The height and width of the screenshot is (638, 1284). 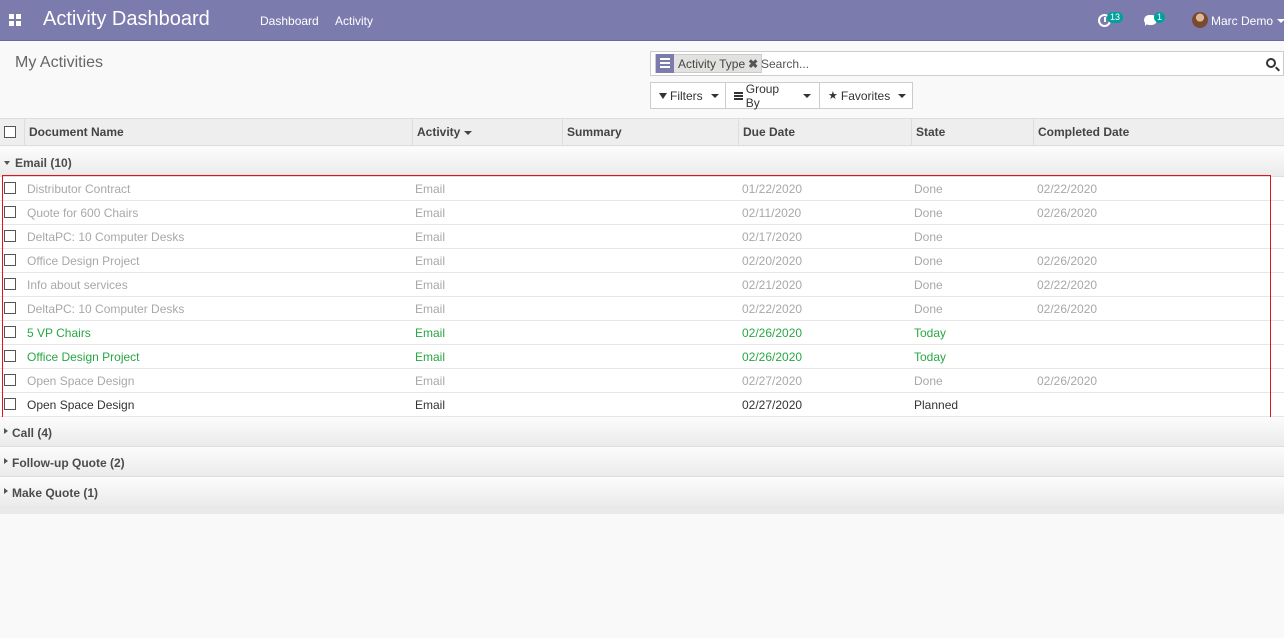 What do you see at coordinates (1115, 17) in the screenshot?
I see `activity-count-badge: 13` at bounding box center [1115, 17].